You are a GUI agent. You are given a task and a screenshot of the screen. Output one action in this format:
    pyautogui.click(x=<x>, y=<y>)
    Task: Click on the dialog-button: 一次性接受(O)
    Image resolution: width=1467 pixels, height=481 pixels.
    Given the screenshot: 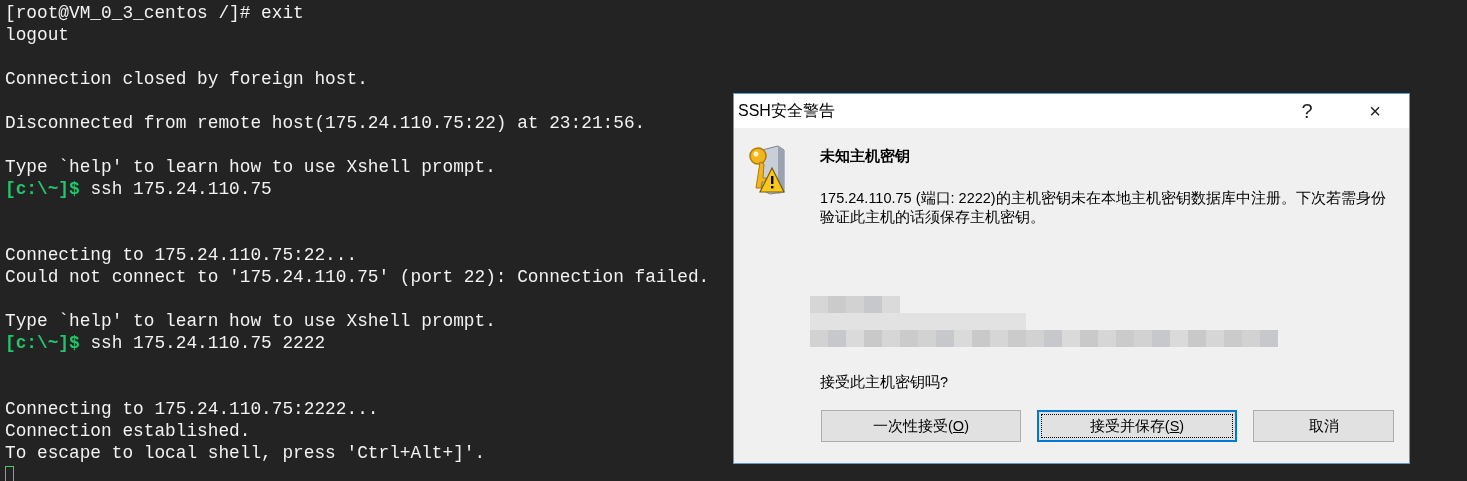 What is the action you would take?
    pyautogui.click(x=921, y=426)
    